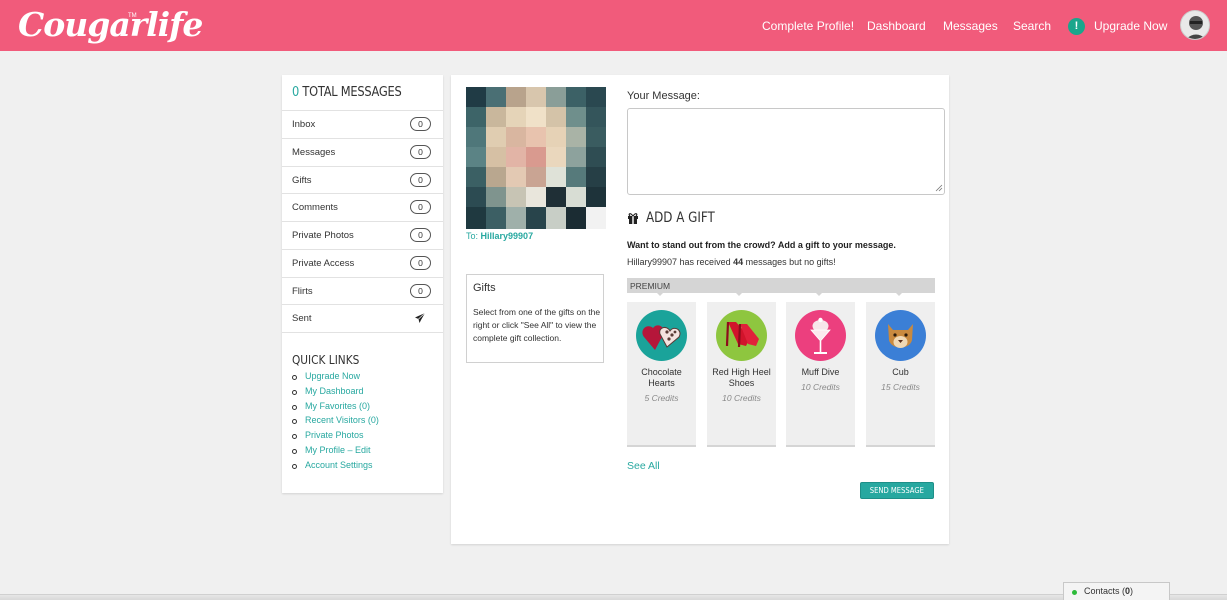  What do you see at coordinates (326, 360) in the screenshot?
I see `quick-links-heading: QUICK LINKS` at bounding box center [326, 360].